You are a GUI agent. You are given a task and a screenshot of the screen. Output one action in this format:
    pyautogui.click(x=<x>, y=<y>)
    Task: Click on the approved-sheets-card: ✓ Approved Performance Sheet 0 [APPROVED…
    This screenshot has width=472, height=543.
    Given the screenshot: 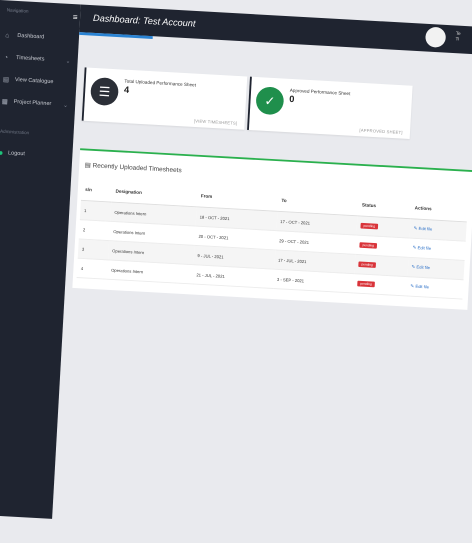 What is the action you would take?
    pyautogui.click(x=330, y=108)
    